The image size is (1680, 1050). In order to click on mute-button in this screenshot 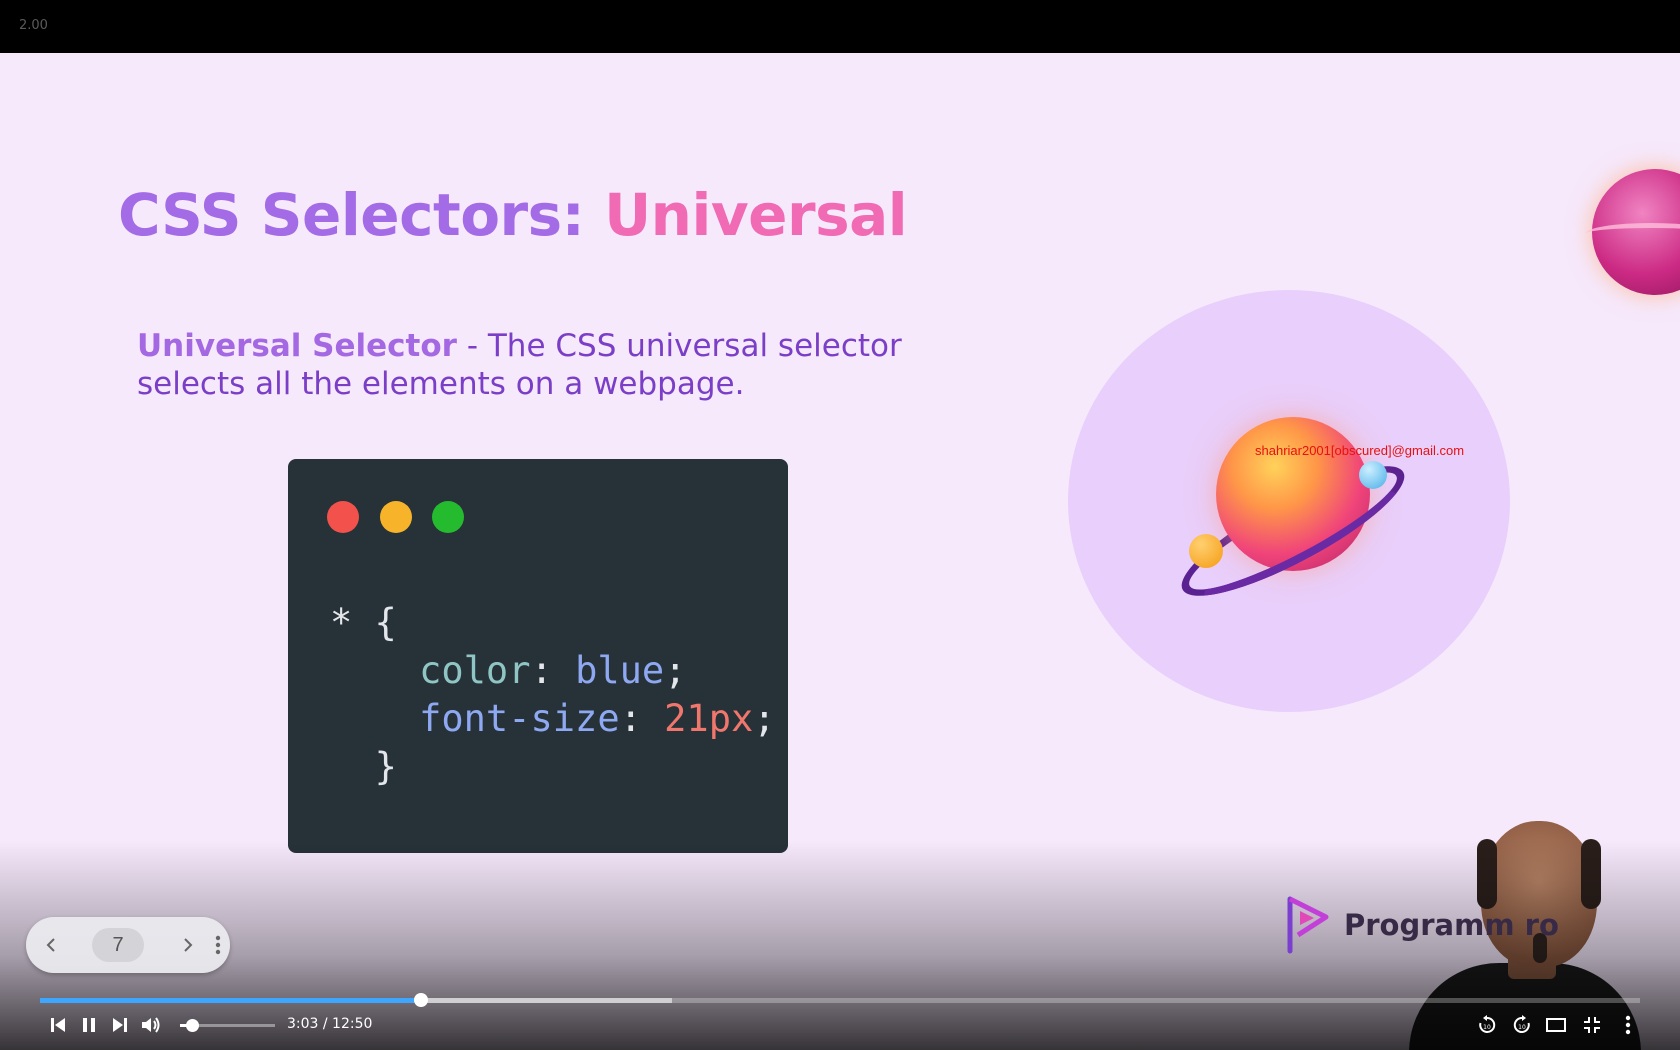, I will do `click(151, 1025)`.